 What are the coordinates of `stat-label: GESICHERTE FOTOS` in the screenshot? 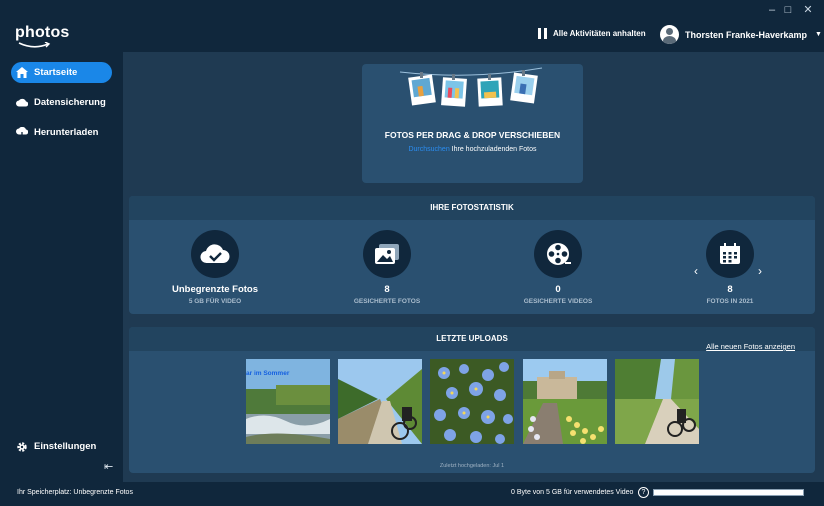 It's located at (387, 301).